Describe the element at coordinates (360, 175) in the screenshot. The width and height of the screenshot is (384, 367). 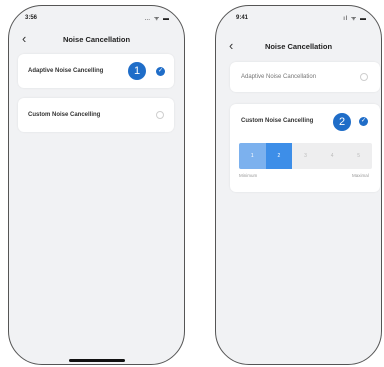
I see `max-label: Maximal` at that location.